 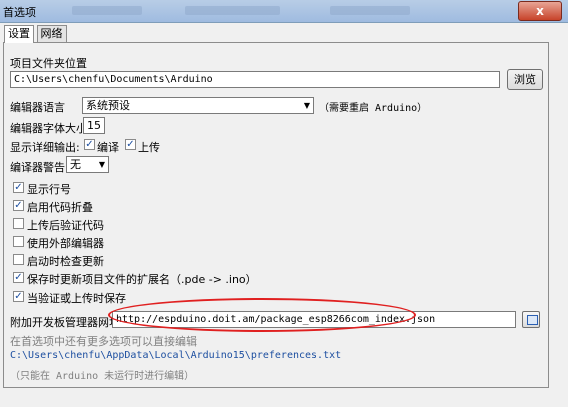 I want to click on window-icon, so click(x=532, y=320).